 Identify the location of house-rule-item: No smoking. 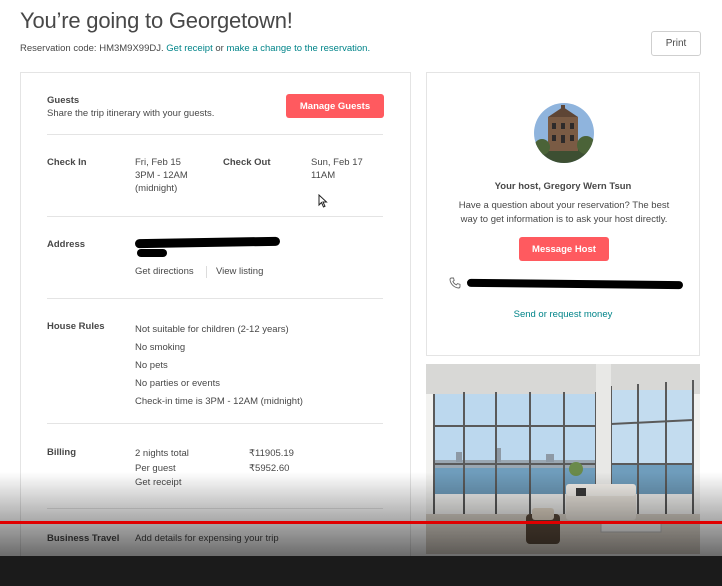
(160, 347).